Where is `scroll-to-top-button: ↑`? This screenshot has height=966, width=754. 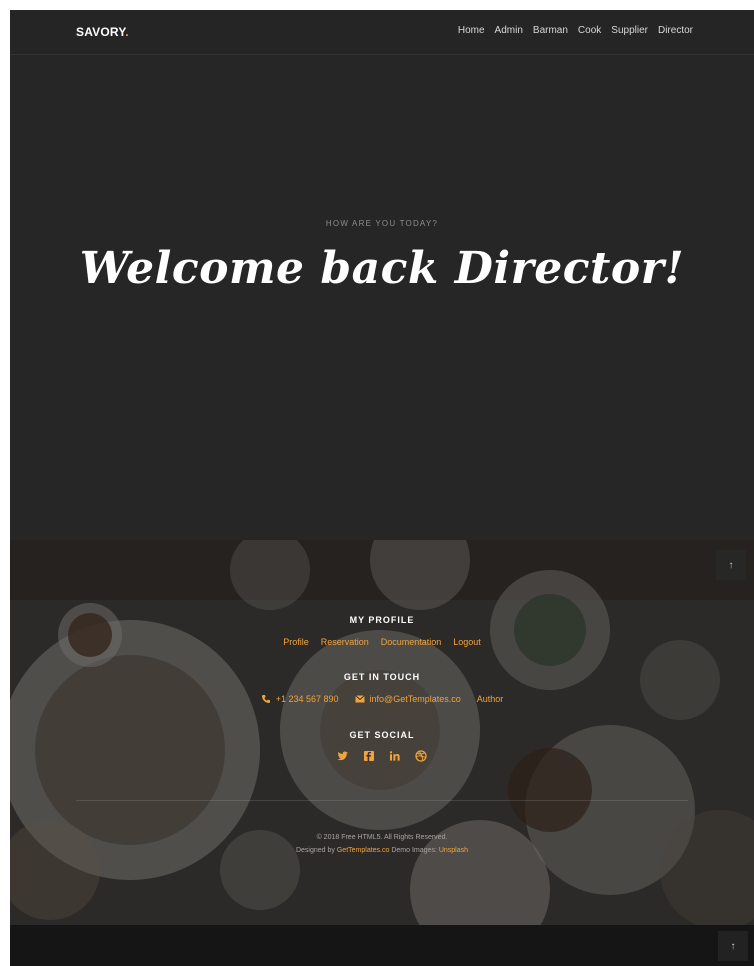
scroll-to-top-button: ↑ is located at coordinates (731, 565).